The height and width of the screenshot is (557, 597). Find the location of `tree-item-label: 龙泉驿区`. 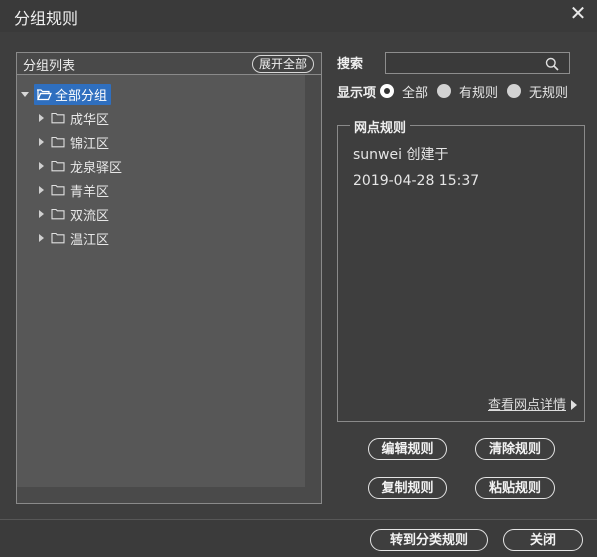

tree-item-label: 龙泉驿区 is located at coordinates (96, 168).